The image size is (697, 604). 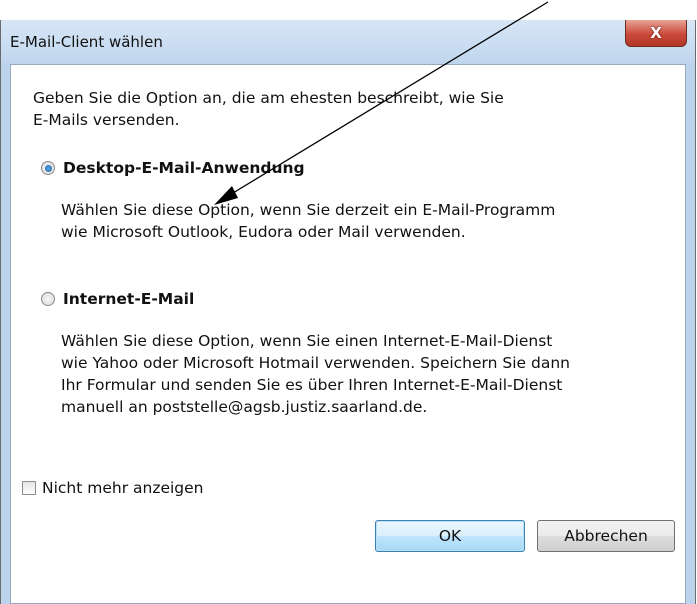 I want to click on window-title: E-Mail-Client wählen, so click(x=86, y=42).